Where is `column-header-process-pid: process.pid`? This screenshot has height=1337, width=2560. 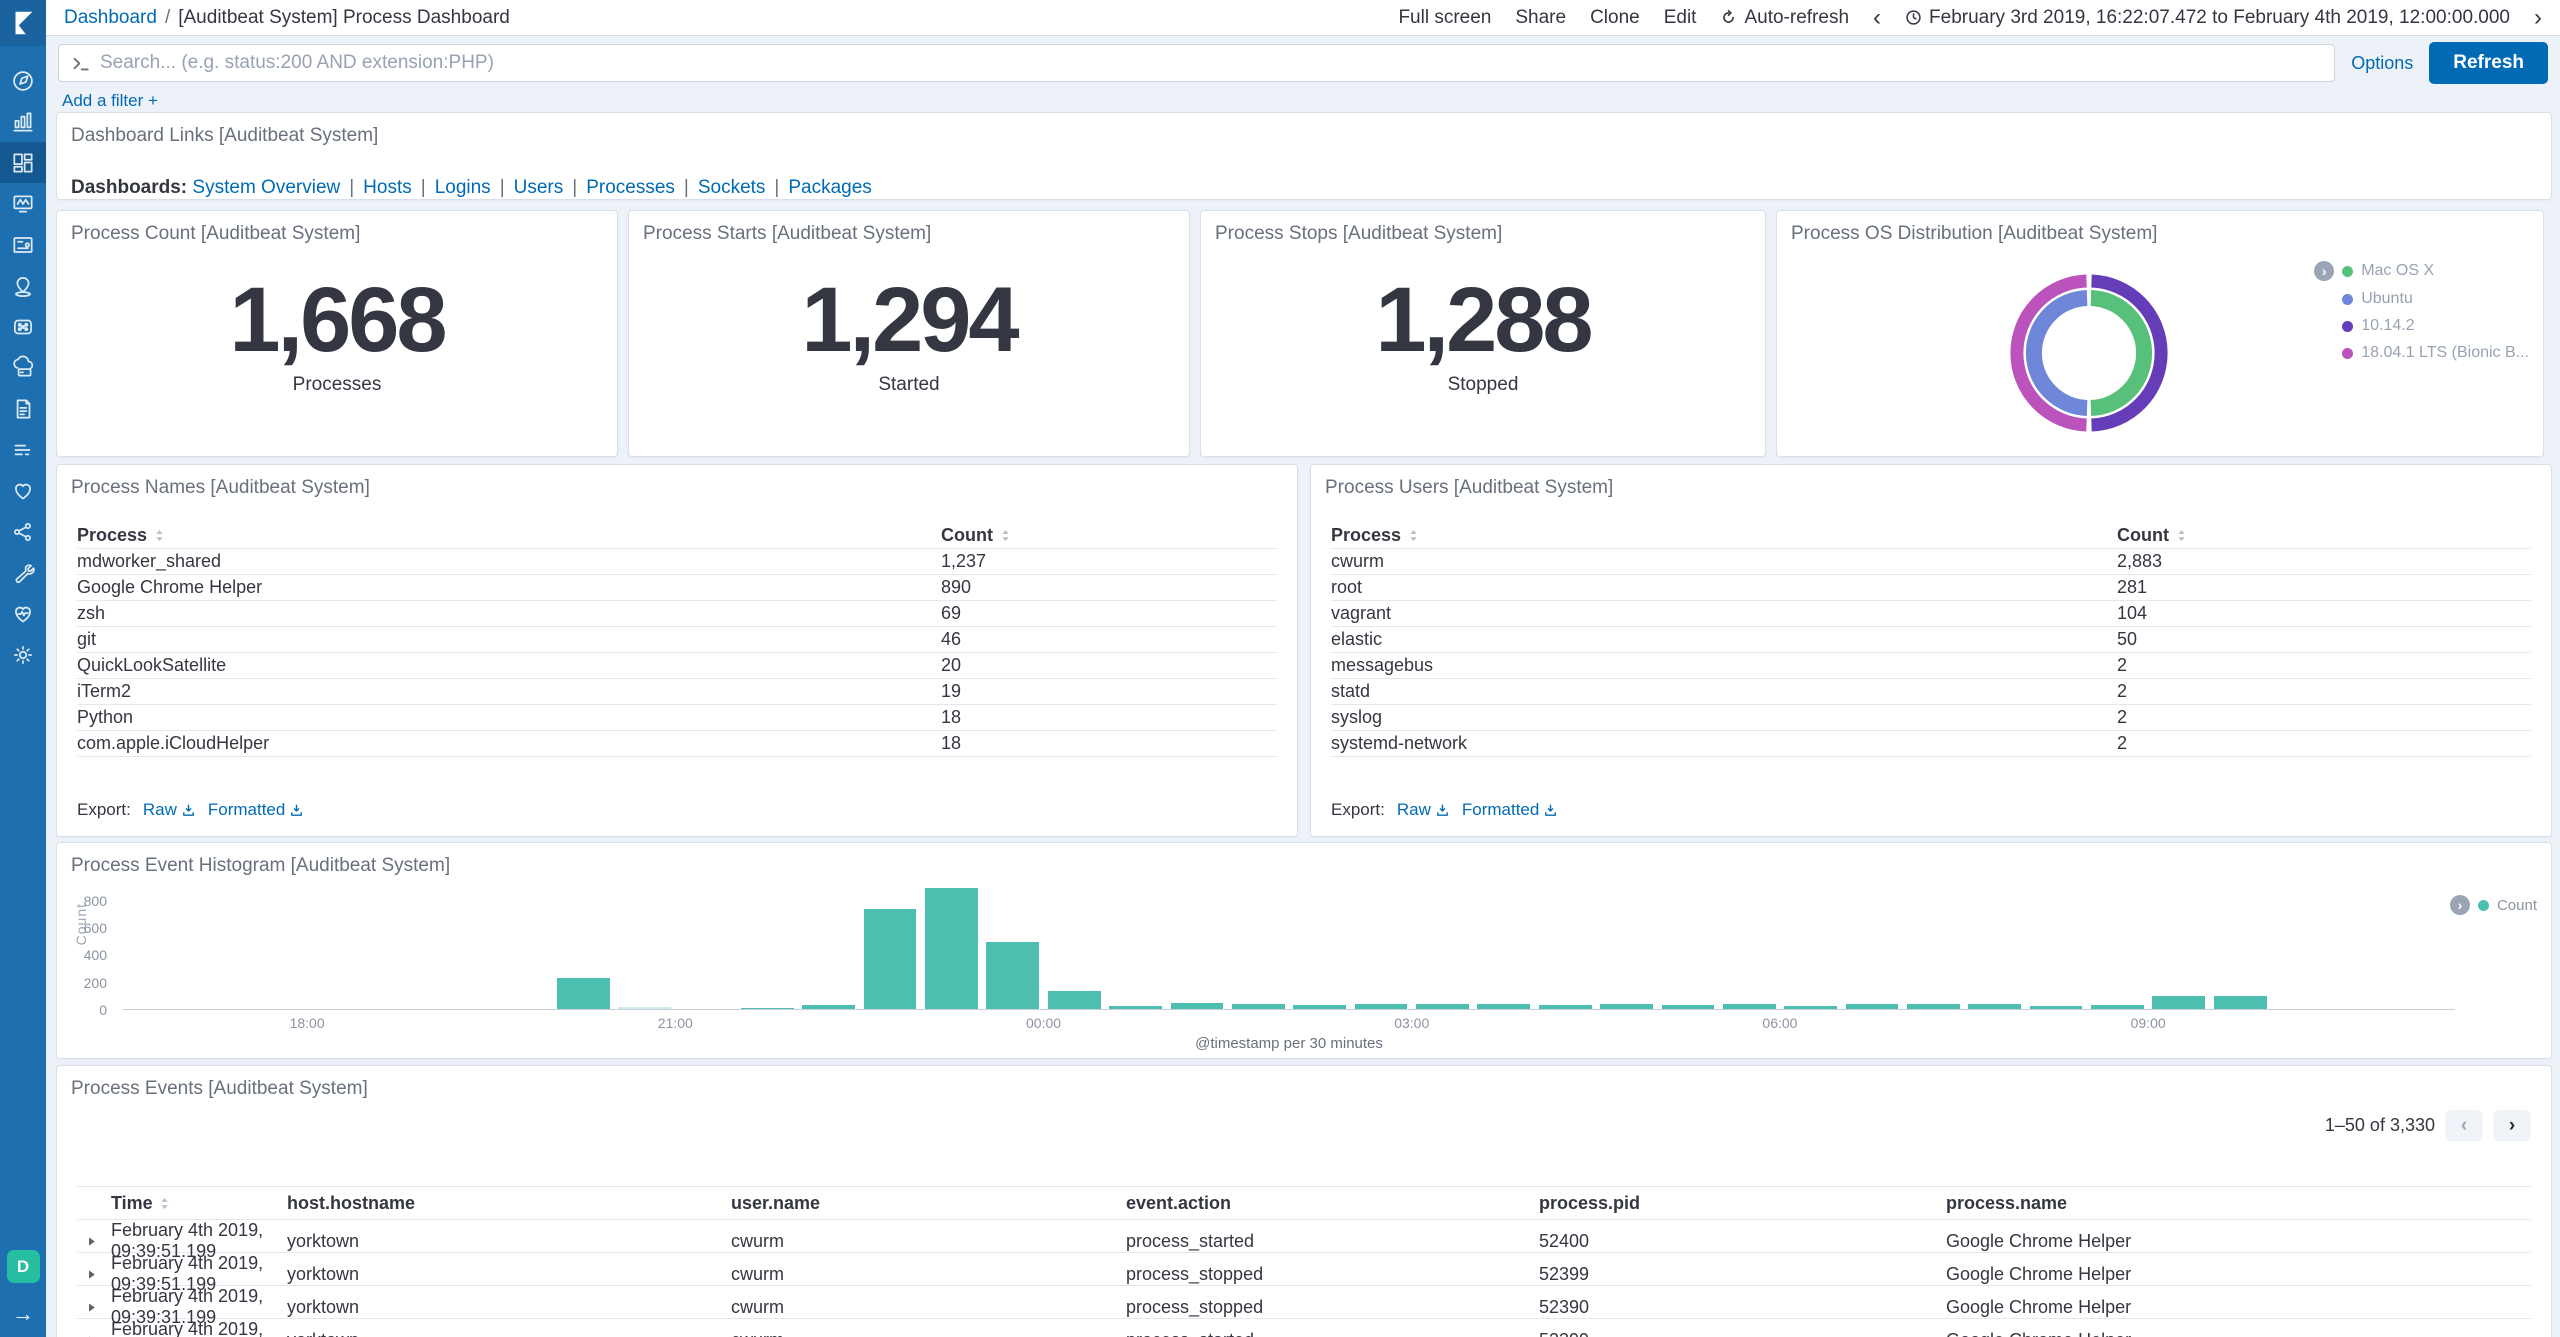
column-header-process-pid: process.pid is located at coordinates (1742, 1203).